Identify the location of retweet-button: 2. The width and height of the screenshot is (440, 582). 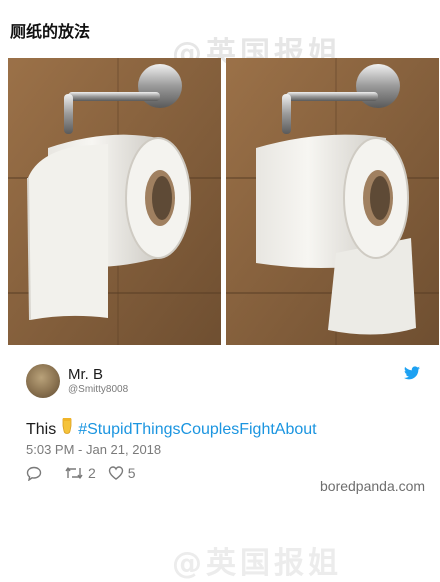
(80, 473).